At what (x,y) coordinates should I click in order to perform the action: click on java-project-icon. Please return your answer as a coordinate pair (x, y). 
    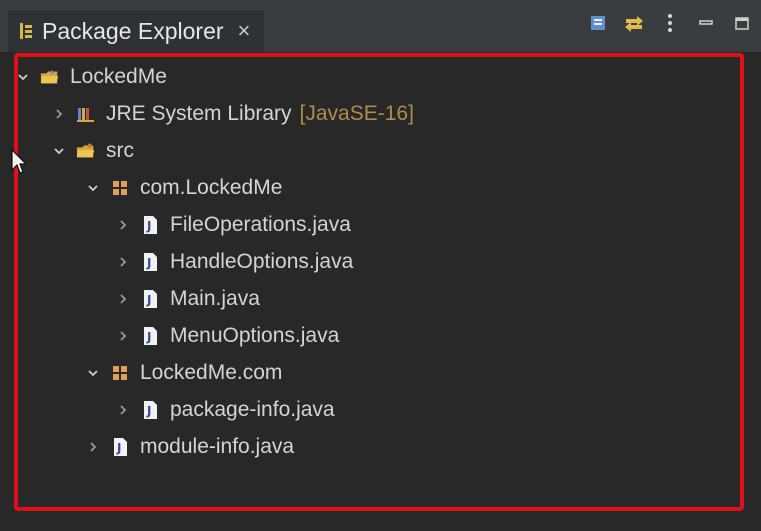
    Looking at the image, I should click on (50, 77).